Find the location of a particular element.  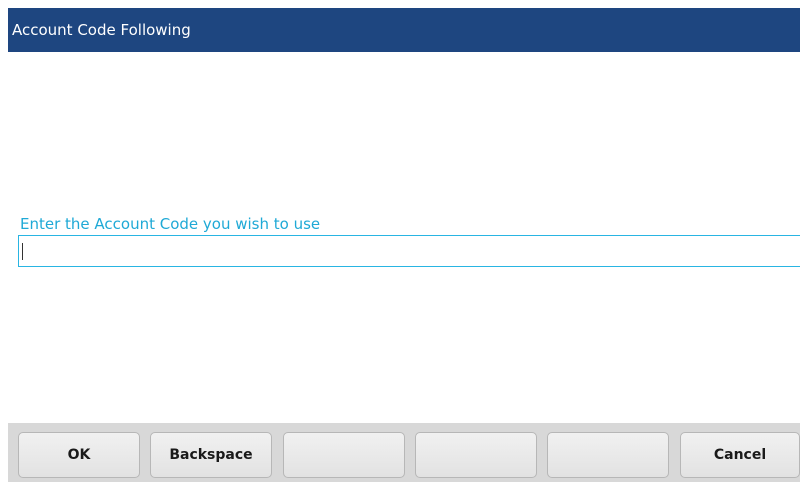

cancel-button: Cancel is located at coordinates (740, 455).